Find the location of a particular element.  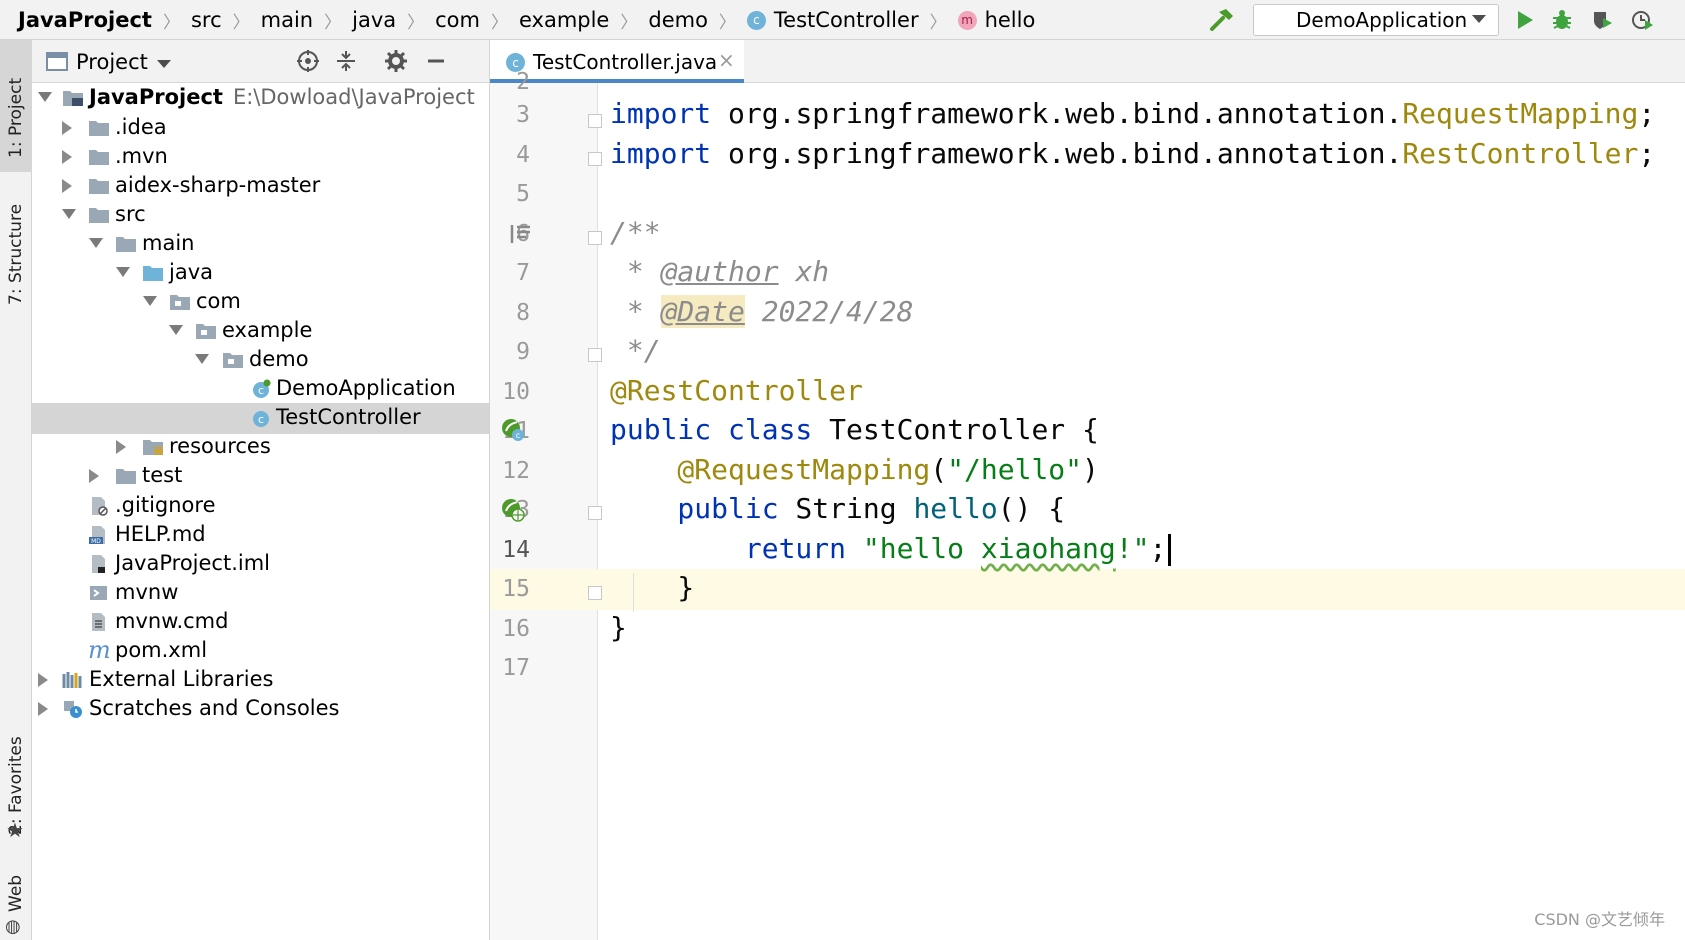

breadcrumb-example: example is located at coordinates (564, 20).